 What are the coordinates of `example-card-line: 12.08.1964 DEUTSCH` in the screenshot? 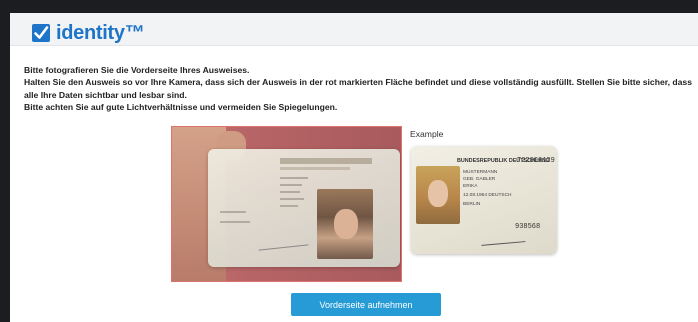 It's located at (487, 195).